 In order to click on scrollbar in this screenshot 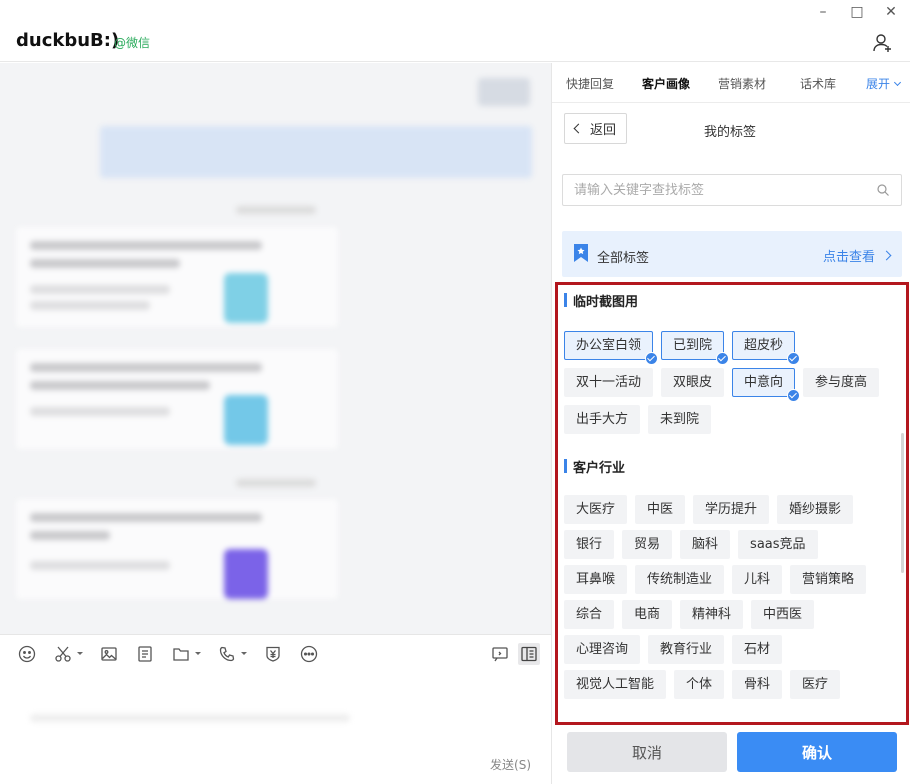, I will do `click(902, 503)`.